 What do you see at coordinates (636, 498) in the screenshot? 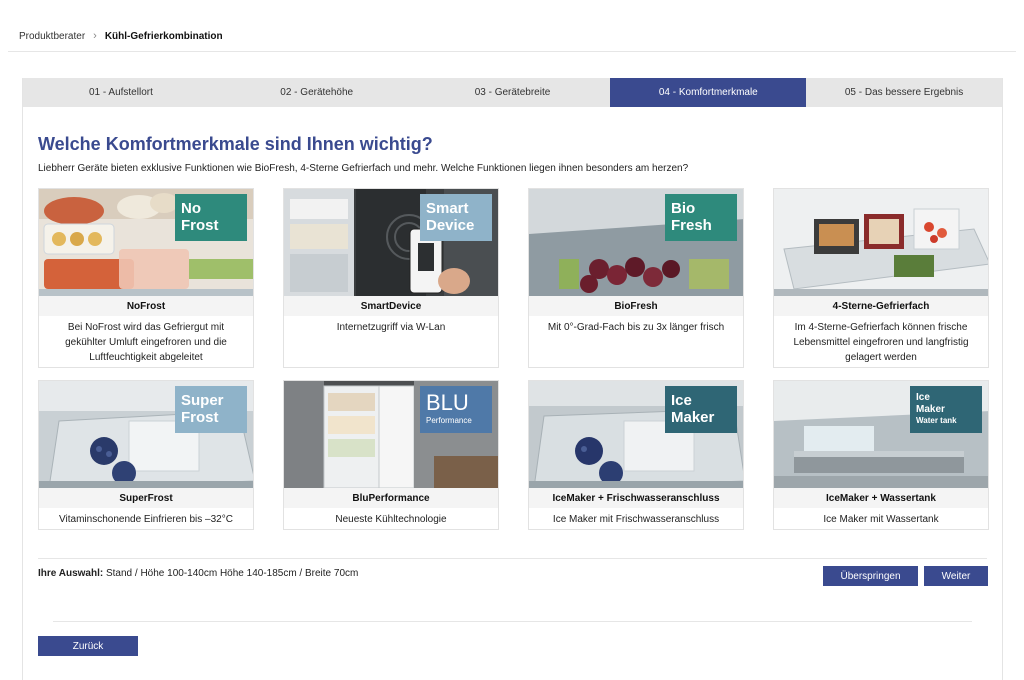
I see `feature-title: IceMaker + Frischwasseranschluss` at bounding box center [636, 498].